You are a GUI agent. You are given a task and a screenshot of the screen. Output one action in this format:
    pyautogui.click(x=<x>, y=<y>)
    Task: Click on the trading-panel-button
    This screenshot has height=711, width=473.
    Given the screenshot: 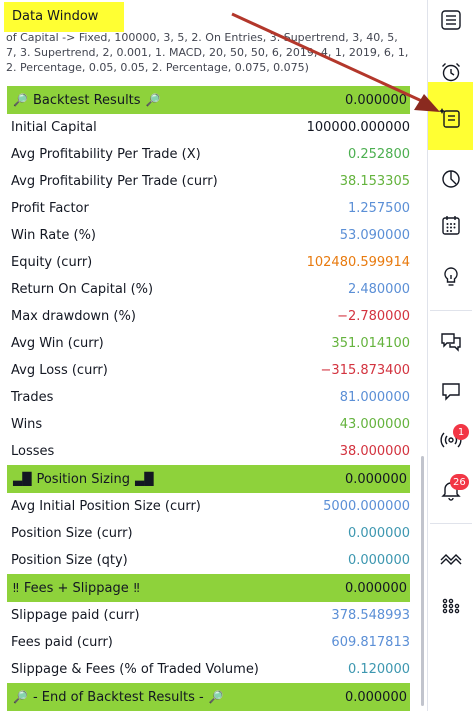 What is the action you would take?
    pyautogui.click(x=450, y=558)
    